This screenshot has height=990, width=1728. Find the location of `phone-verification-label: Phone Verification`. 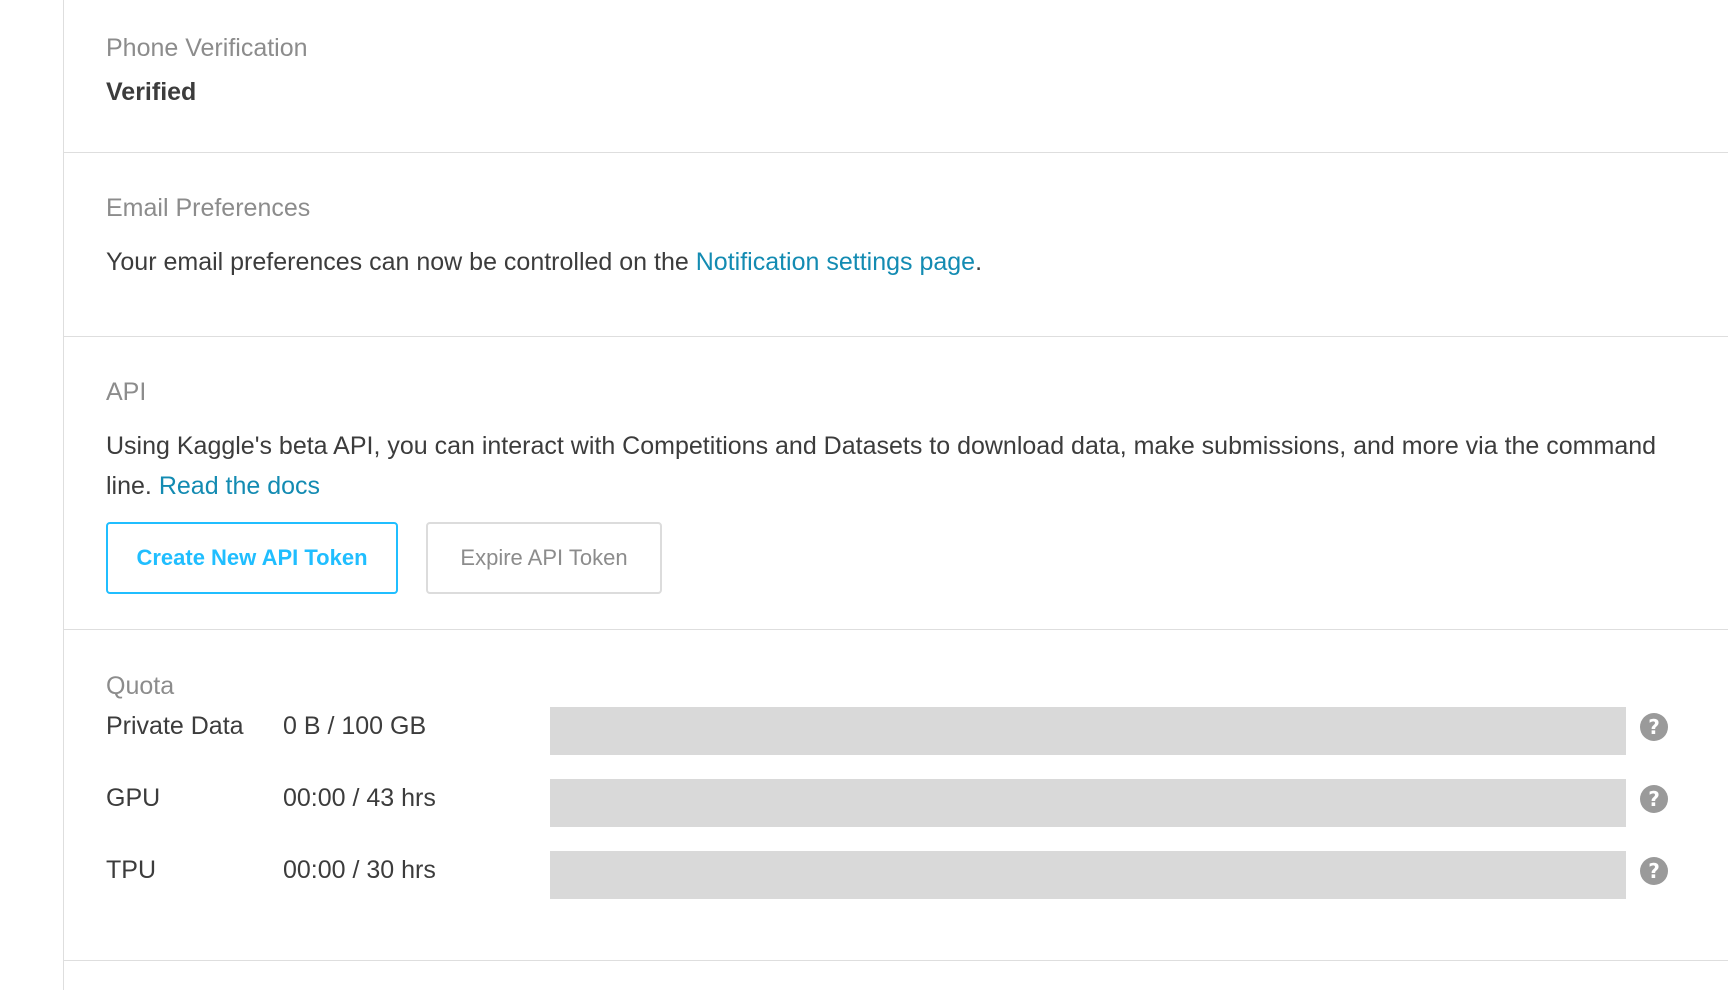

phone-verification-label: Phone Verification is located at coordinates (207, 48).